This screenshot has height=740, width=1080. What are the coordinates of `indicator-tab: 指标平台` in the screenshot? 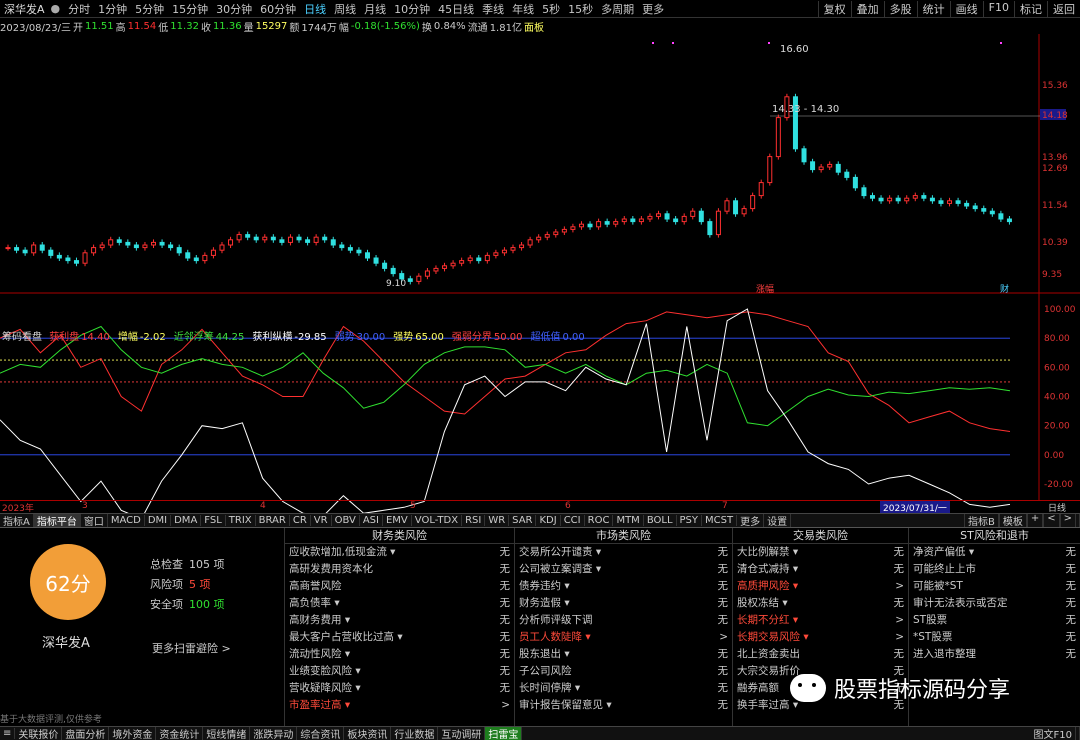 It's located at (57, 520).